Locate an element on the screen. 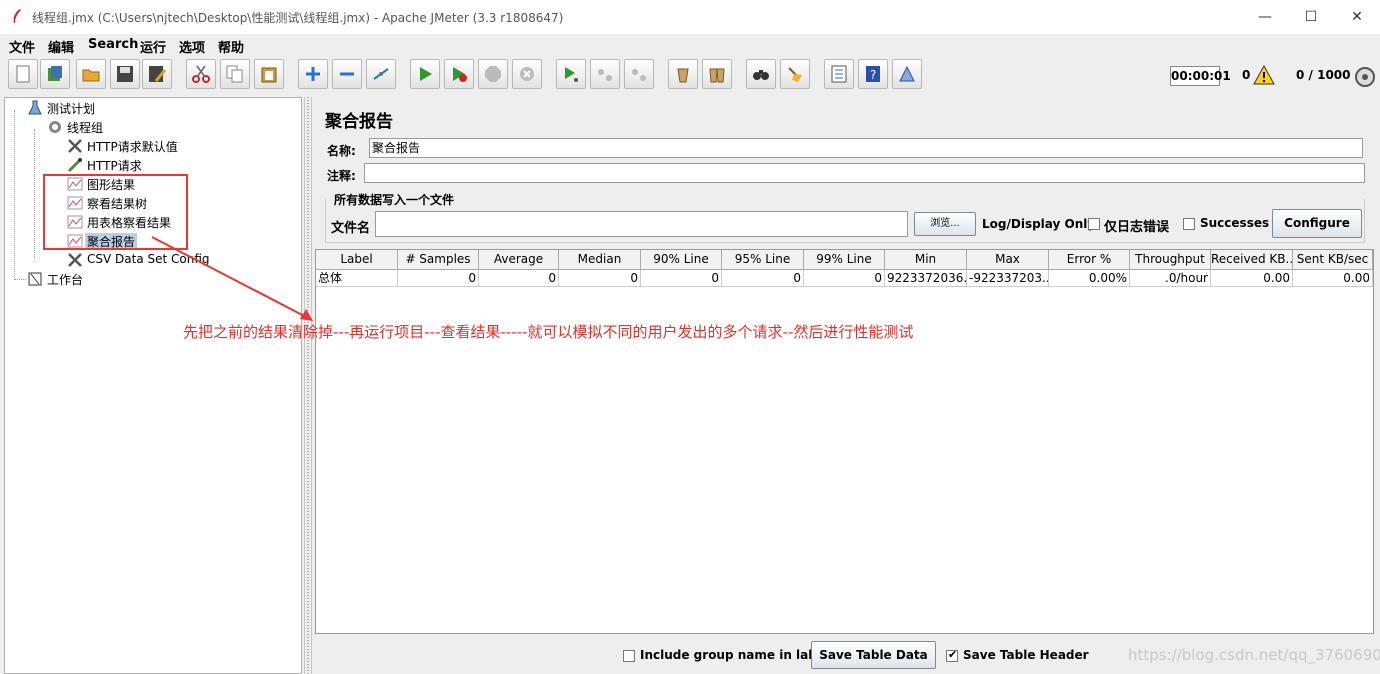 The height and width of the screenshot is (674, 1380). remote-start-icon is located at coordinates (571, 74).